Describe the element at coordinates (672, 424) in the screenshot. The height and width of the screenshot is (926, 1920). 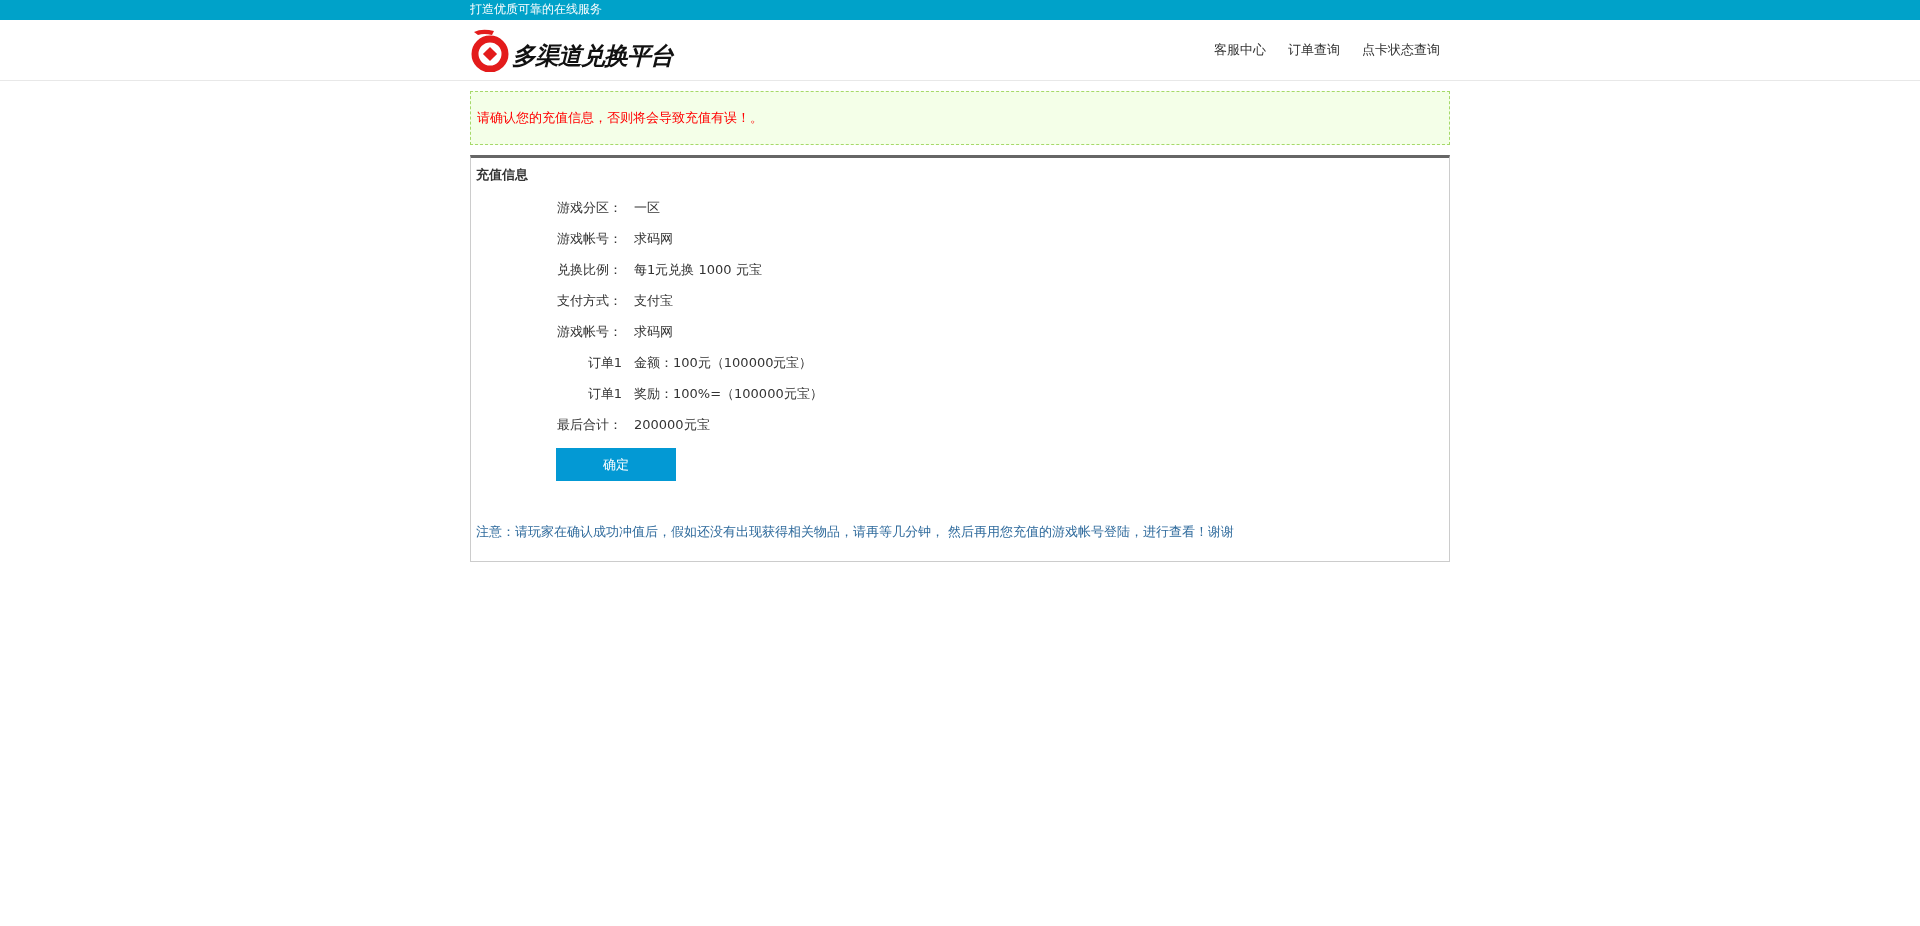
I see `field-value: 200000元宝` at that location.